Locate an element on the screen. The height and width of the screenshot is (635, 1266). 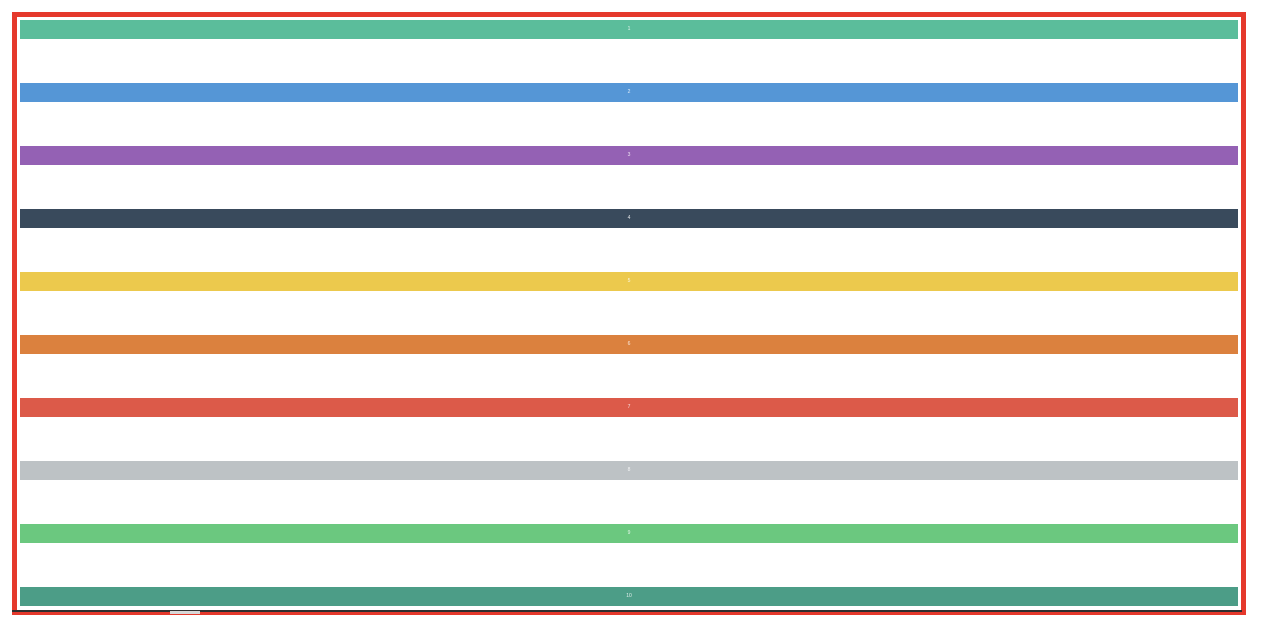
bar-label-7: 7 is located at coordinates (629, 407).